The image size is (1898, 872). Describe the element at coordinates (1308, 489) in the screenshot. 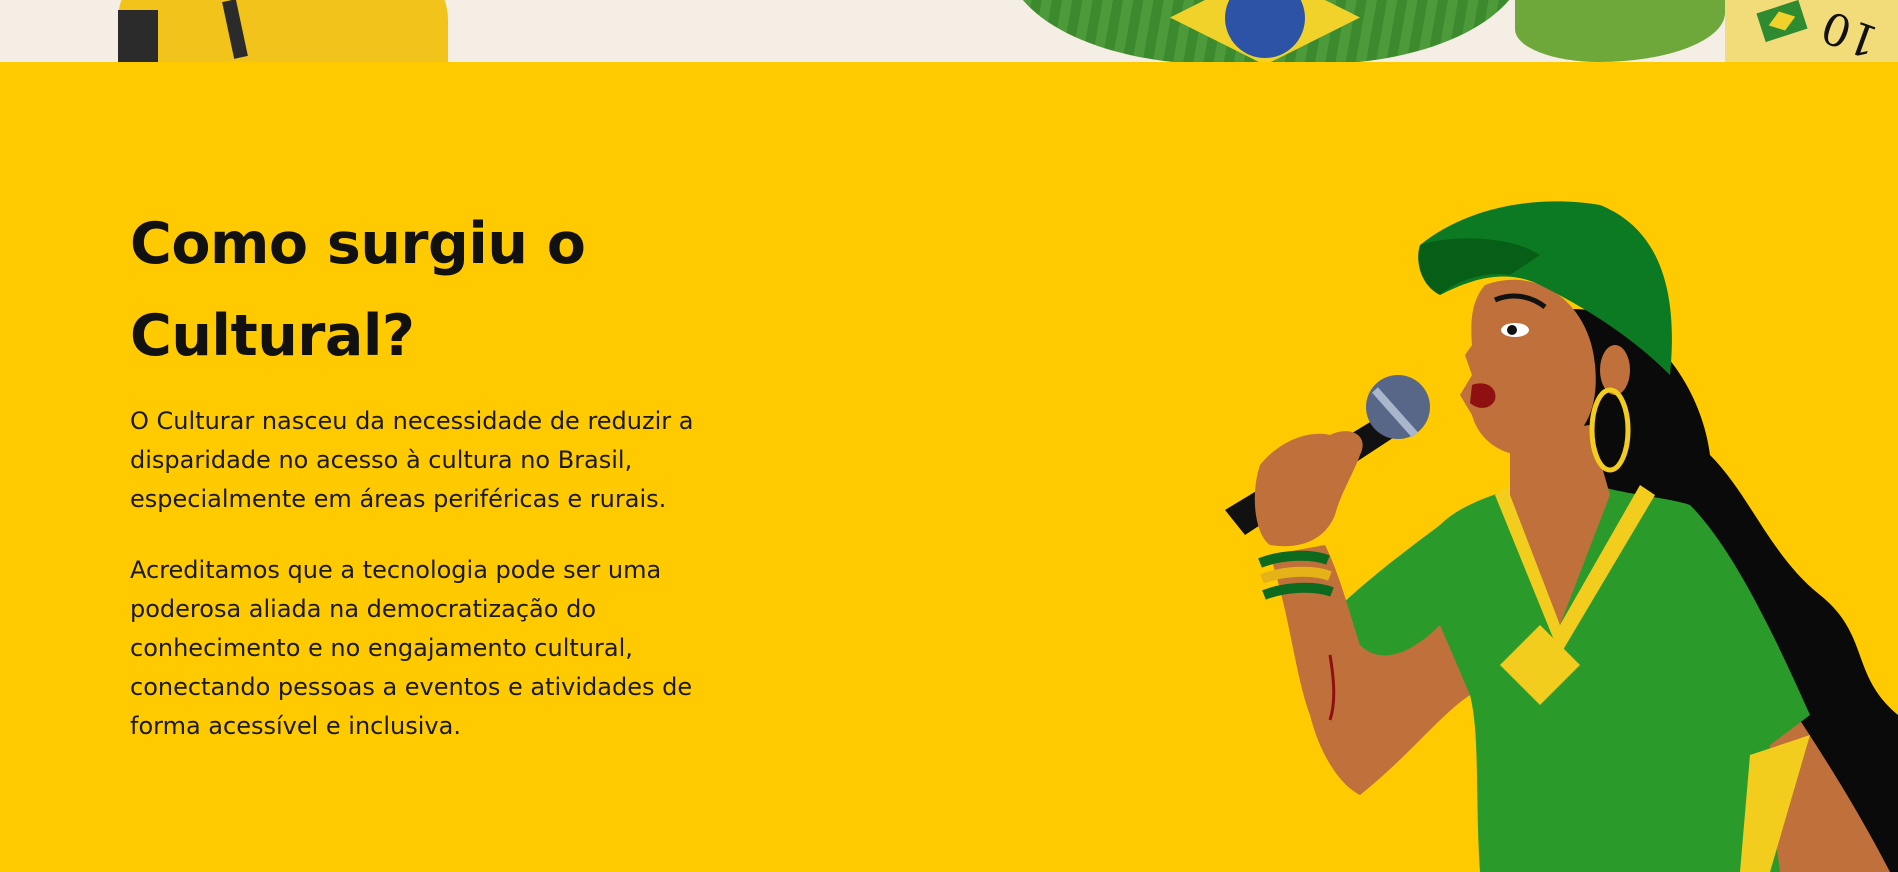

I see `hand` at that location.